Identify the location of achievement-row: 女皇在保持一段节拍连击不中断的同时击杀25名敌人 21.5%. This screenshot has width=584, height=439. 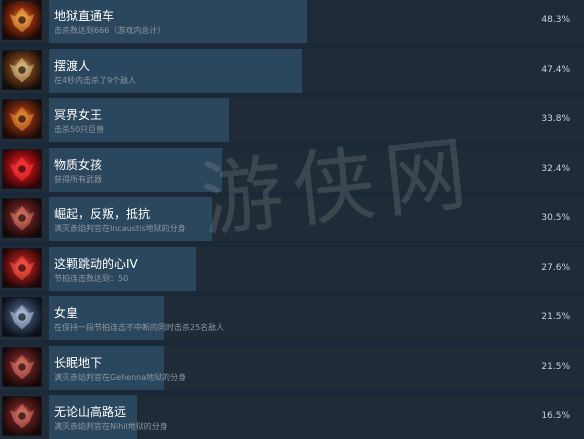
(292, 318).